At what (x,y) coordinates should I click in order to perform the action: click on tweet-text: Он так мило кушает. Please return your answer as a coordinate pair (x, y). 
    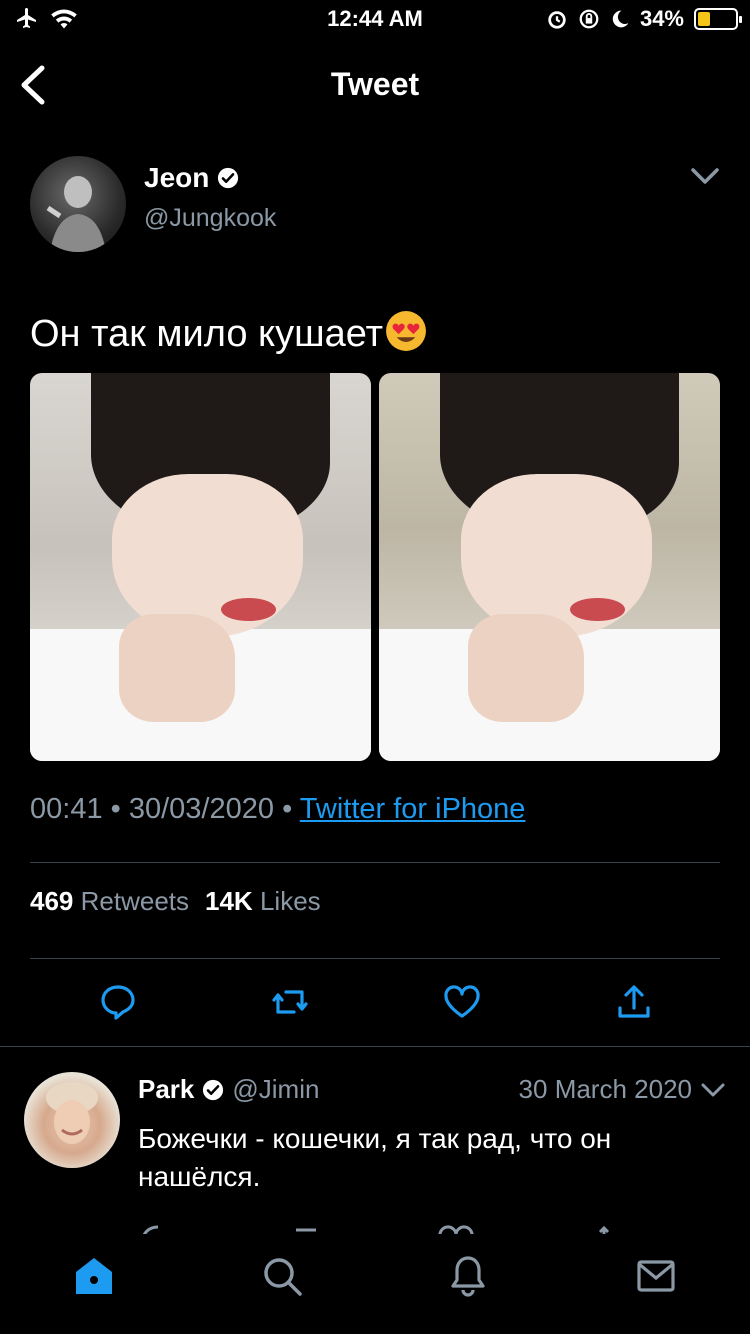
    Looking at the image, I should click on (228, 333).